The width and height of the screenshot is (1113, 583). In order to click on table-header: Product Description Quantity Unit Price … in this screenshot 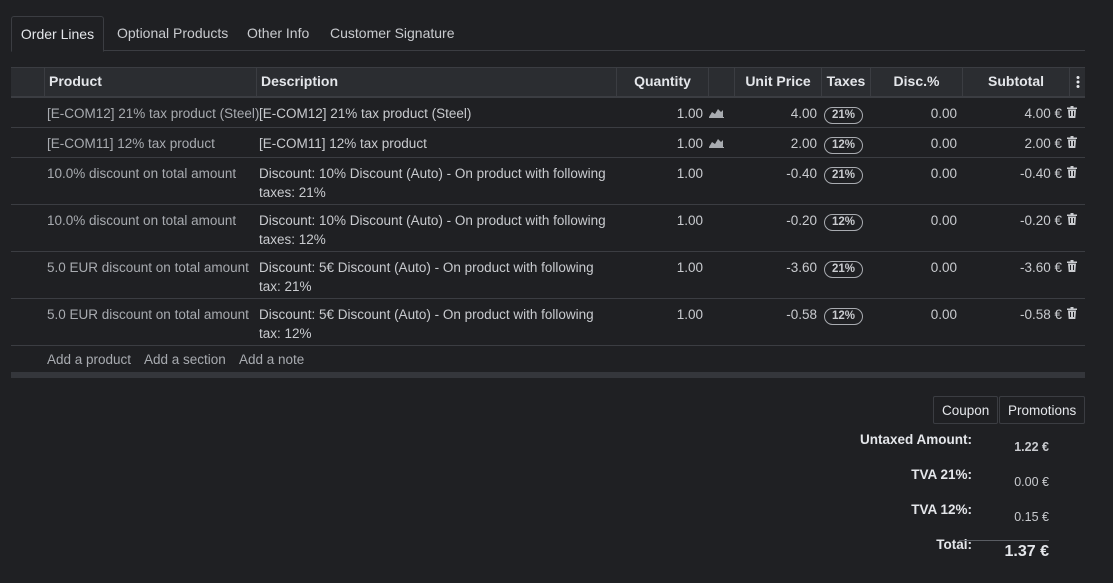, I will do `click(548, 82)`.